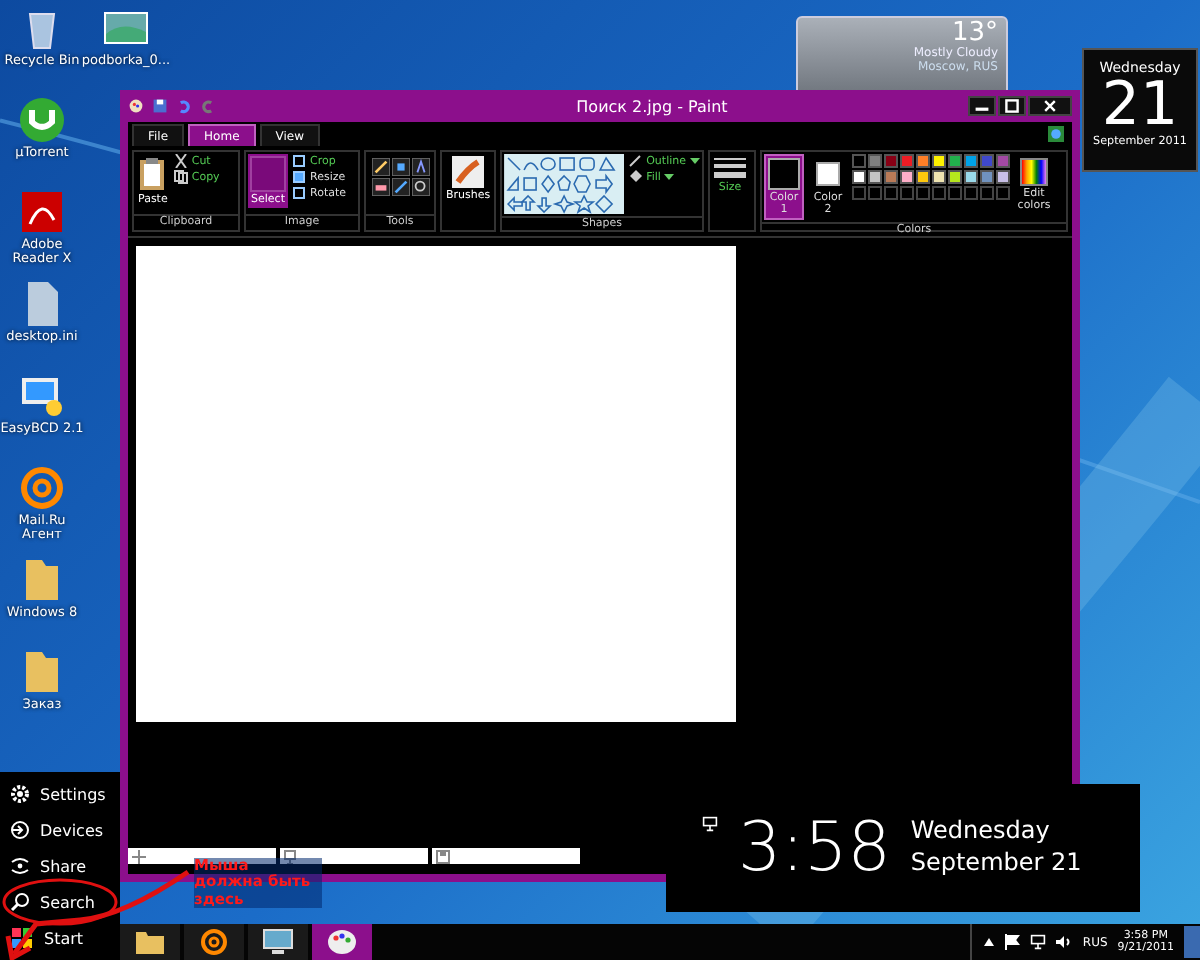 This screenshot has width=1200, height=960. Describe the element at coordinates (60, 938) in the screenshot. I see `charm-button: Start` at that location.